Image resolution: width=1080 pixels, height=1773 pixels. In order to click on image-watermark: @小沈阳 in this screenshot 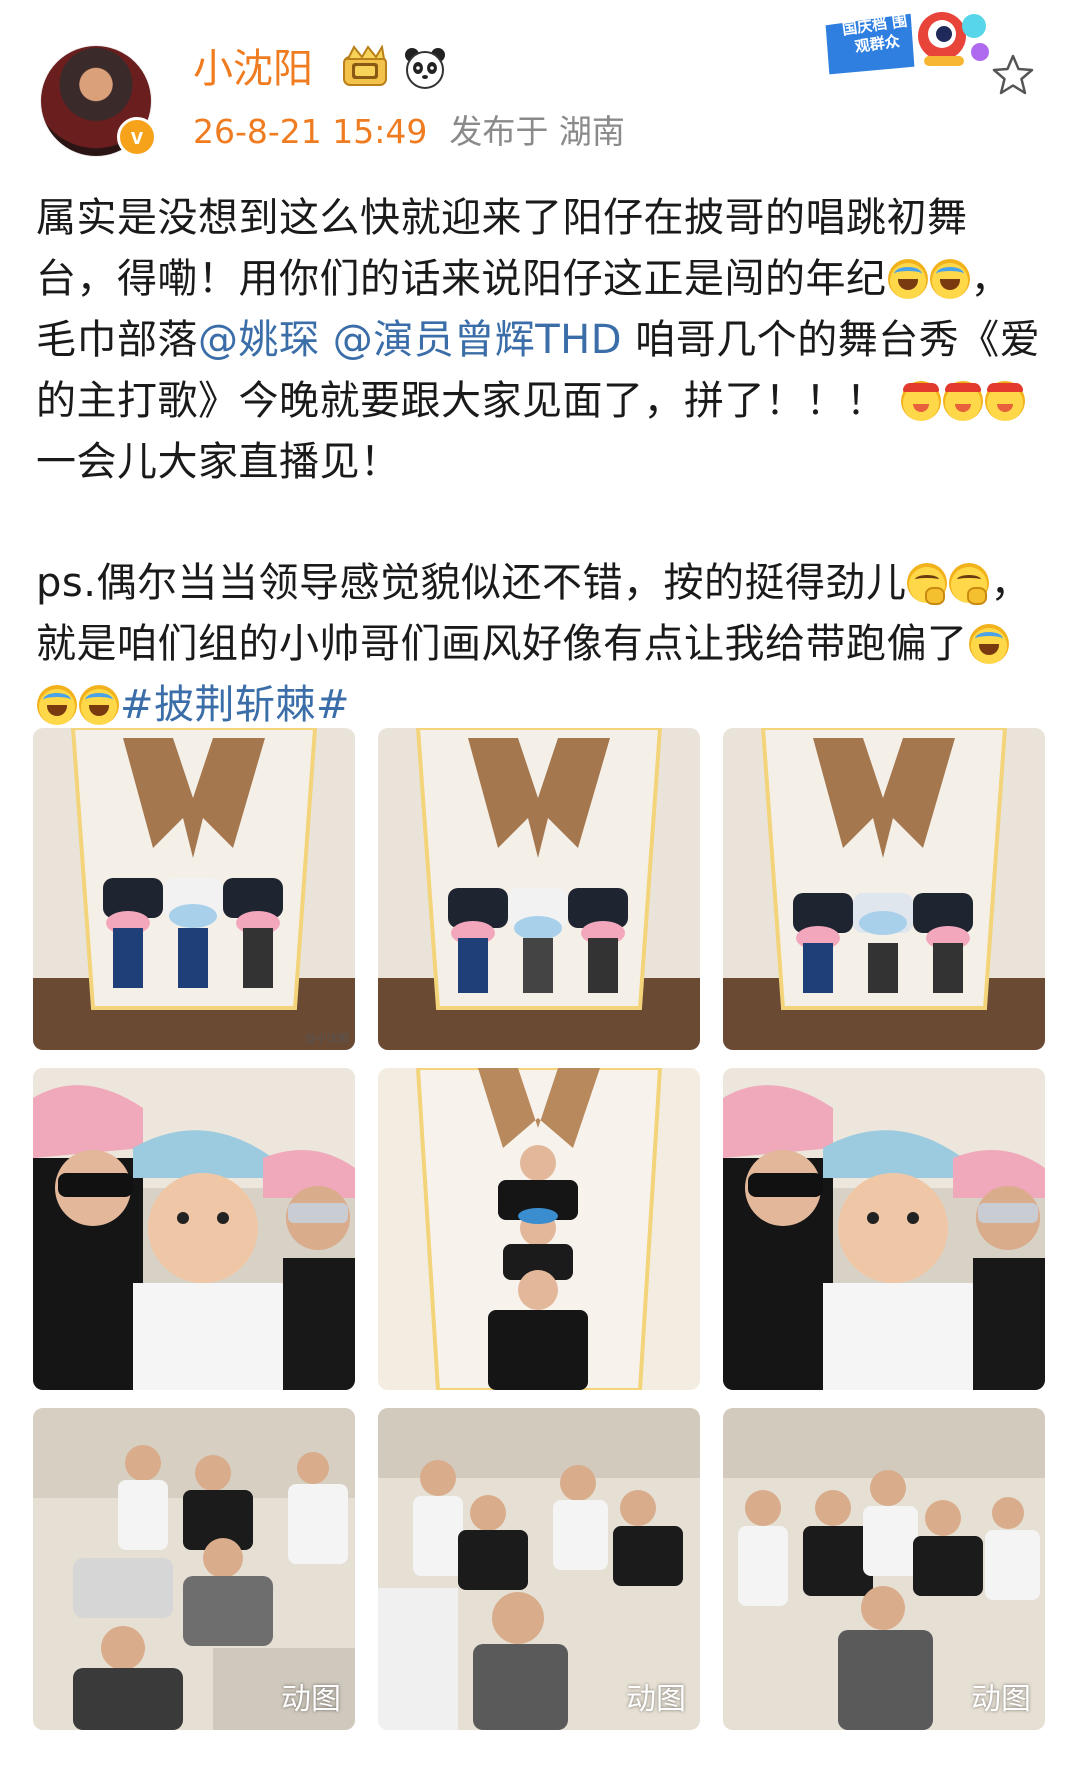, I will do `click(327, 1038)`.